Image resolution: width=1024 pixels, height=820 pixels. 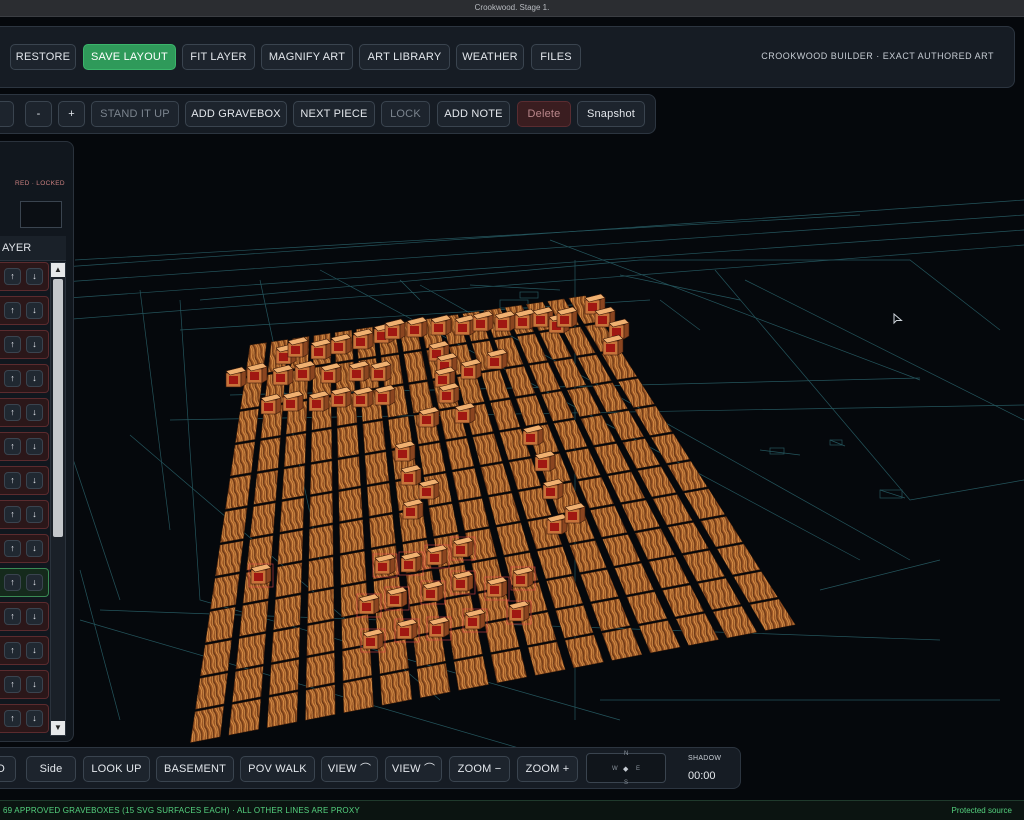 I want to click on scroll-down-arrow-icon: ▼, so click(x=58, y=728).